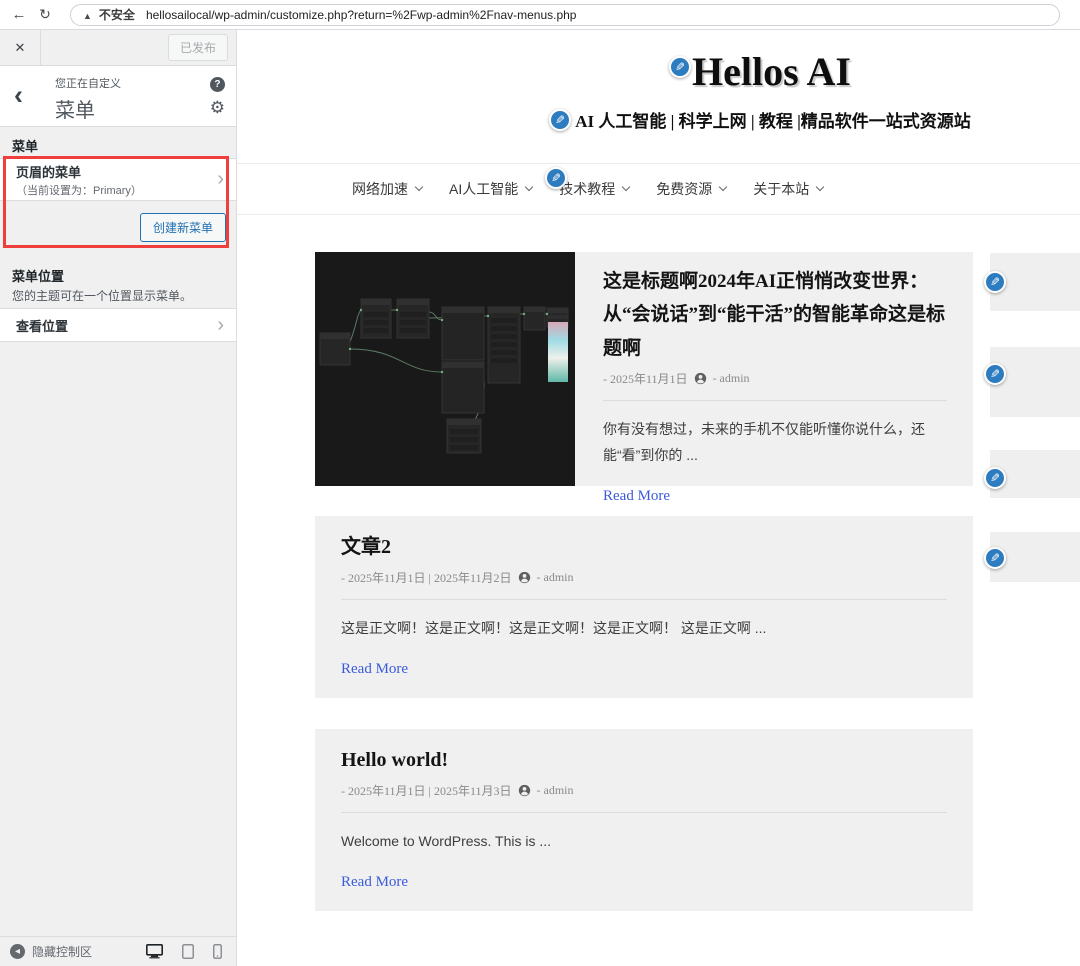  What do you see at coordinates (118, 951) in the screenshot?
I see `customizer-footer: 隐藏控制区` at bounding box center [118, 951].